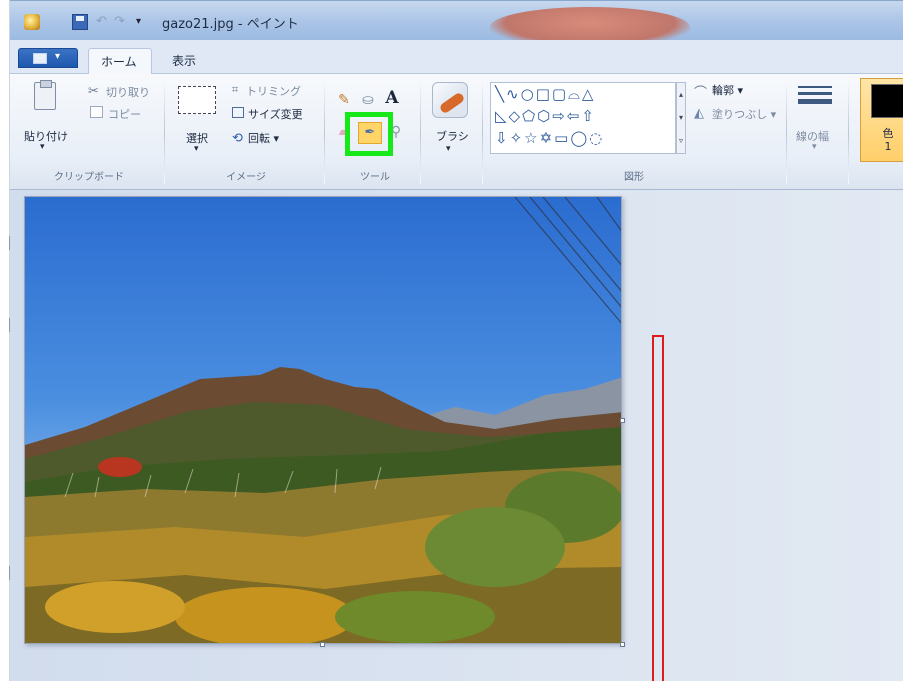 Image resolution: width=903 pixels, height=681 pixels. What do you see at coordinates (120, 61) in the screenshot?
I see `tab-home: ホーム` at bounding box center [120, 61].